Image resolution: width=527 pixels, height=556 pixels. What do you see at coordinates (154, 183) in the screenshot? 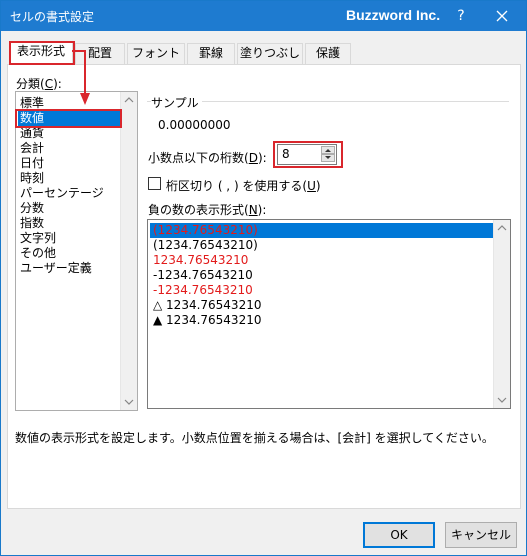
I see `thousand-separator-checkbox` at bounding box center [154, 183].